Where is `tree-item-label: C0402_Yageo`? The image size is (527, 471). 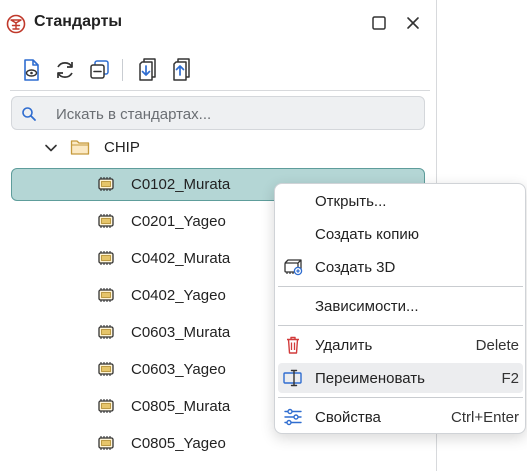
tree-item-label: C0402_Yageo is located at coordinates (178, 295).